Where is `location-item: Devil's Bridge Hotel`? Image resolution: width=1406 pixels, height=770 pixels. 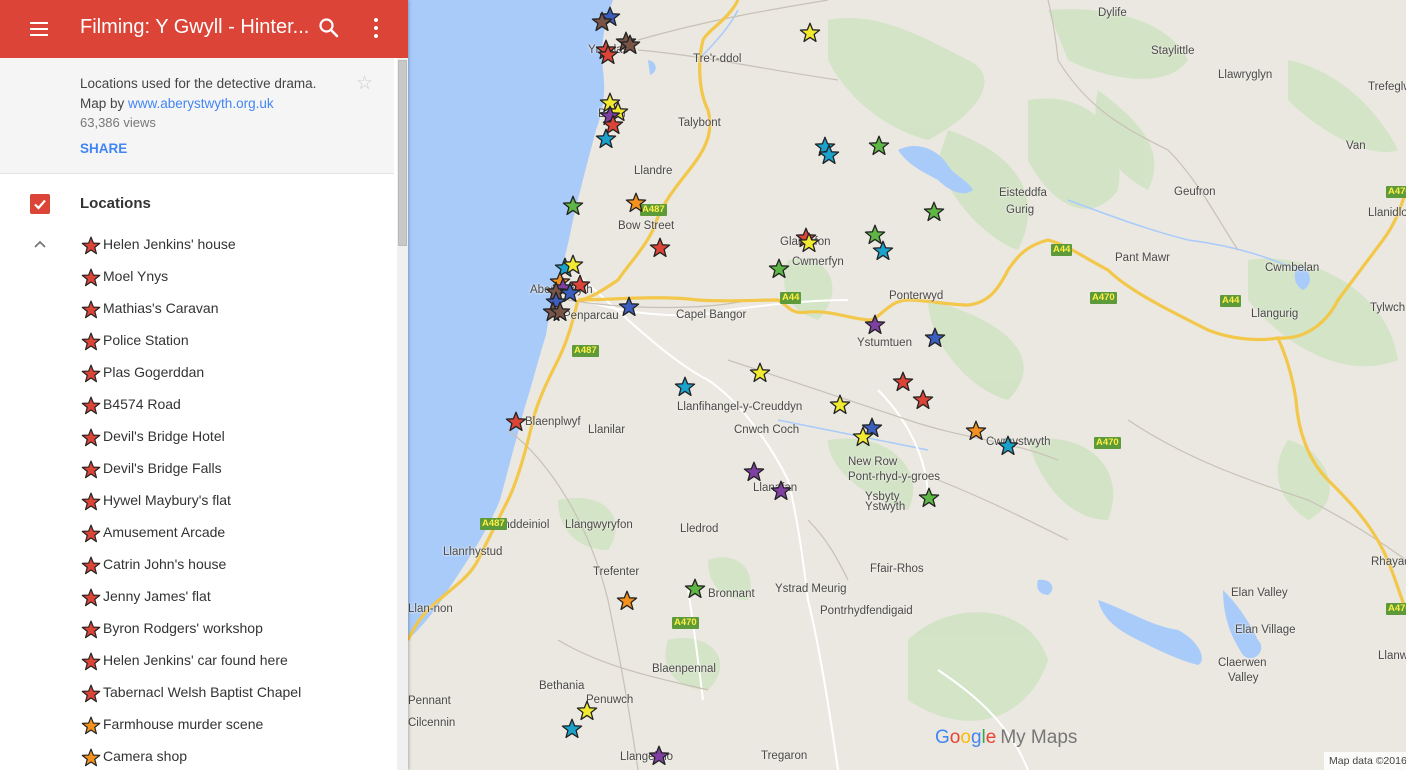
location-item: Devil's Bridge Hotel is located at coordinates (230, 436).